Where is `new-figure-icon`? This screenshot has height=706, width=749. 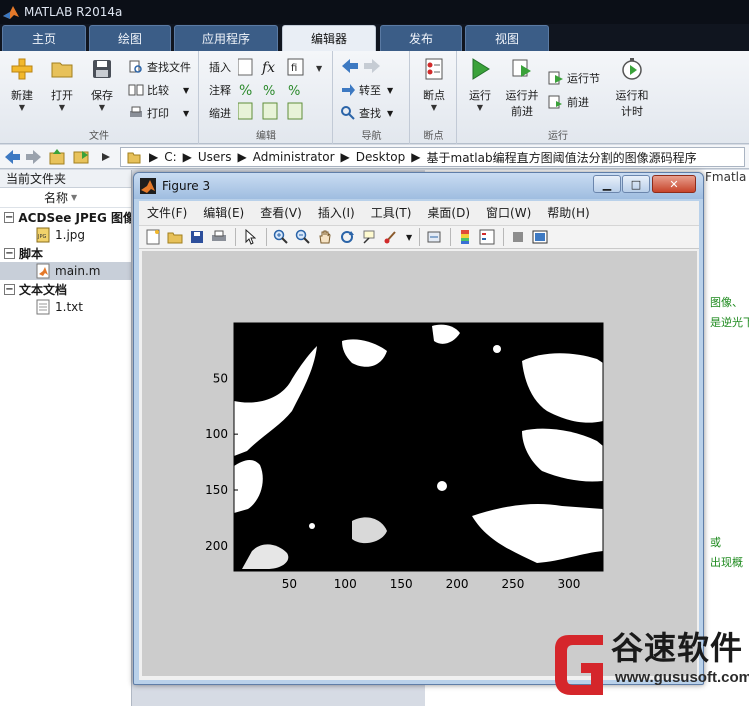
new-figure-icon is located at coordinates (153, 237).